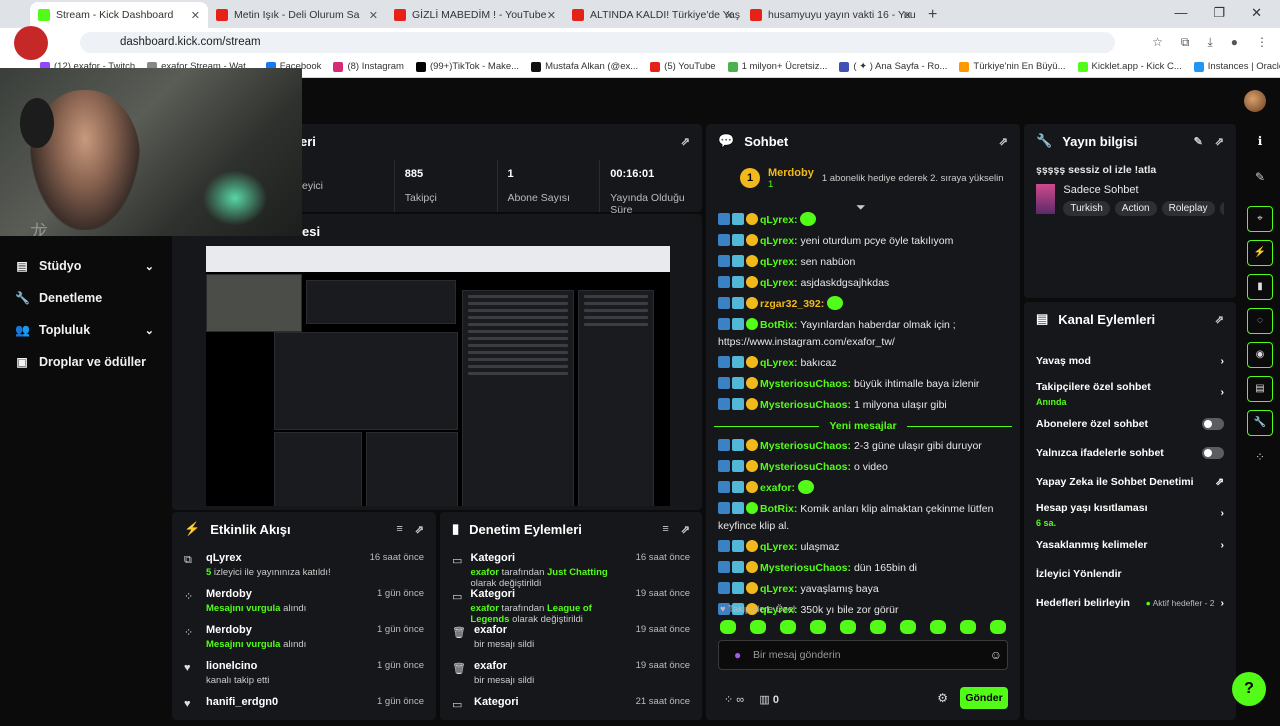 This screenshot has height=726, width=1280. I want to click on extension-icon: ⧉, so click(1185, 42).